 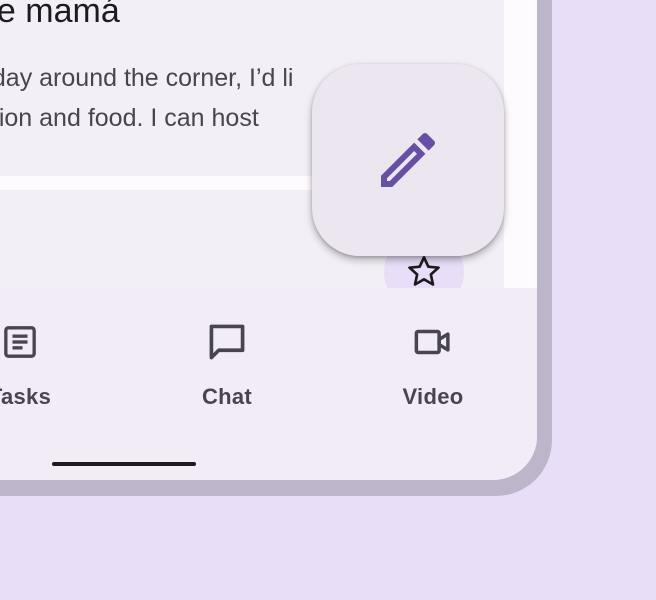 I want to click on compose-fab, so click(x=408, y=160).